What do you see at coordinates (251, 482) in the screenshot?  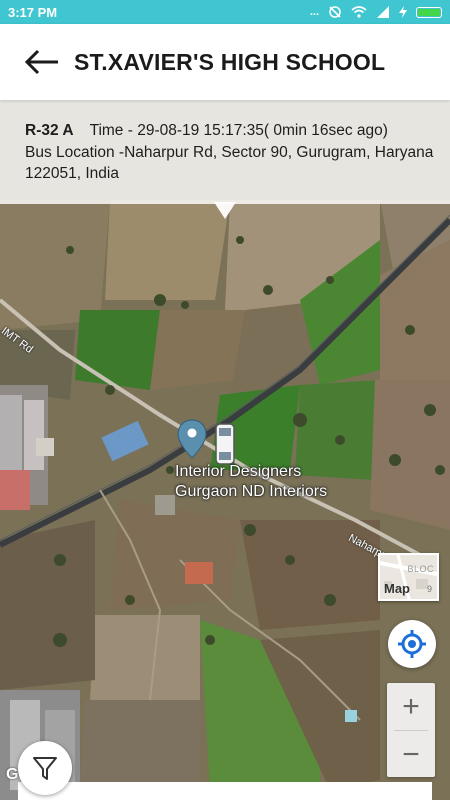 I see `poi-label: Interior Designers Gurgaon ND Interiors` at bounding box center [251, 482].